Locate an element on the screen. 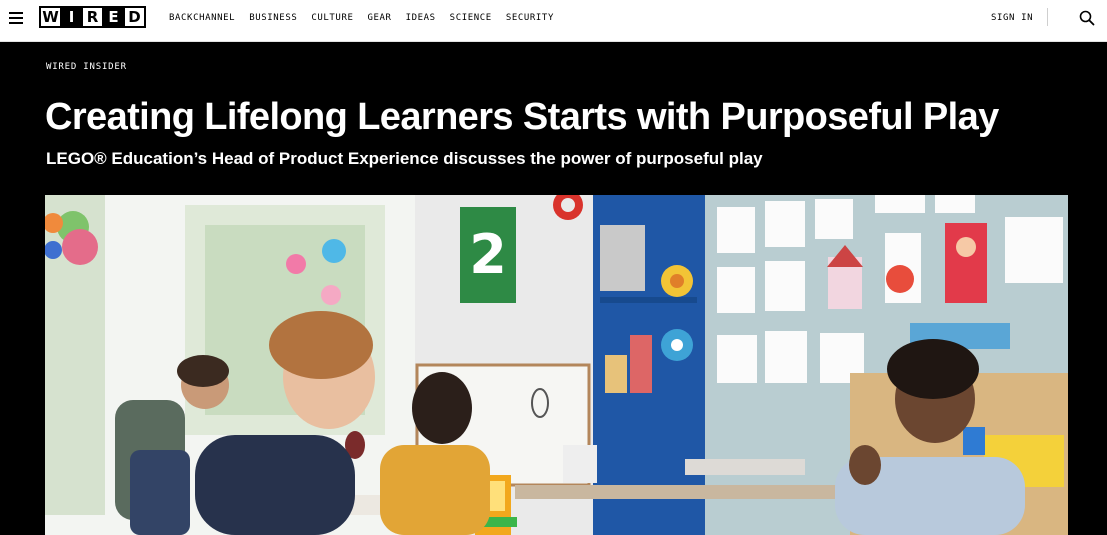  wired-logo: W I R E D is located at coordinates (92, 17).